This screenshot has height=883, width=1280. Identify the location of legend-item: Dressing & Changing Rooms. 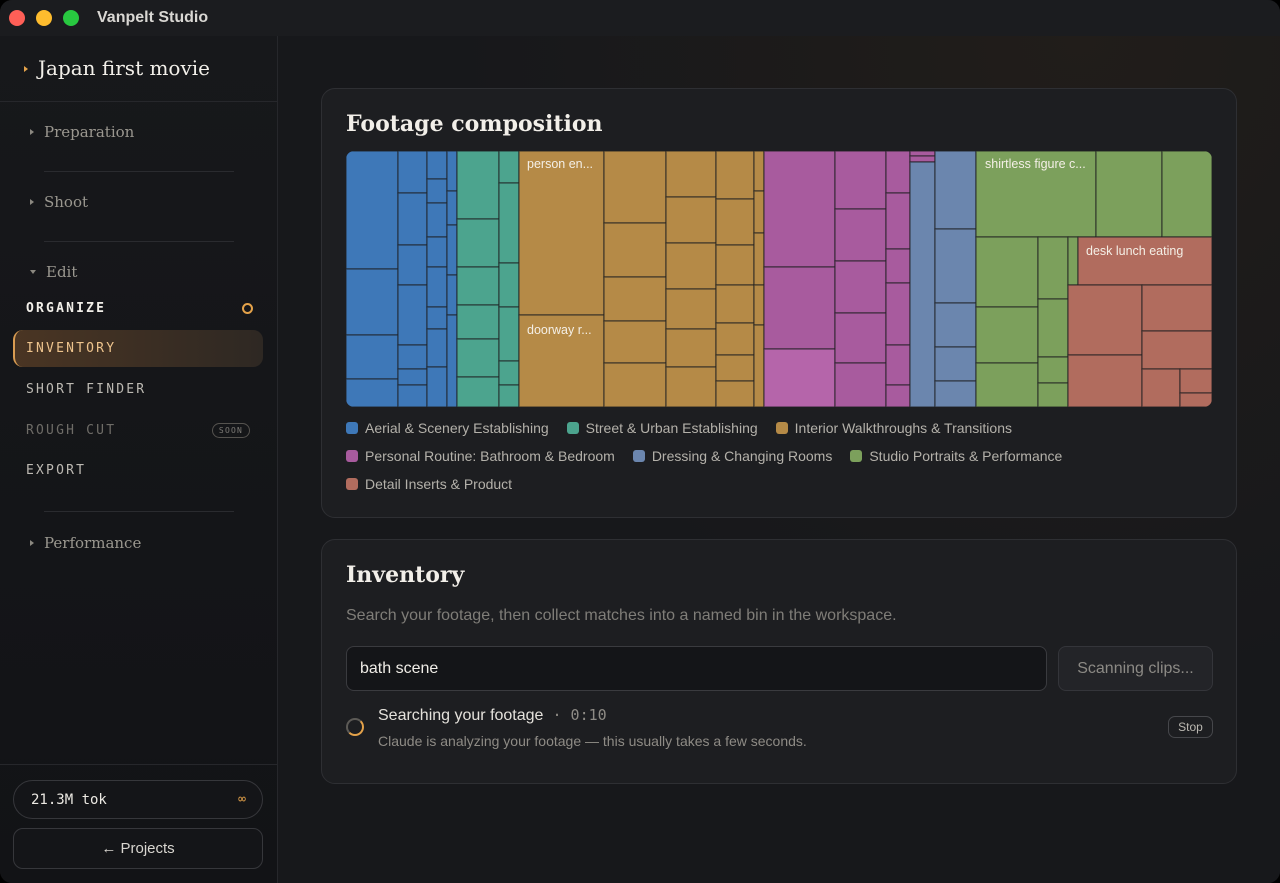
(732, 456).